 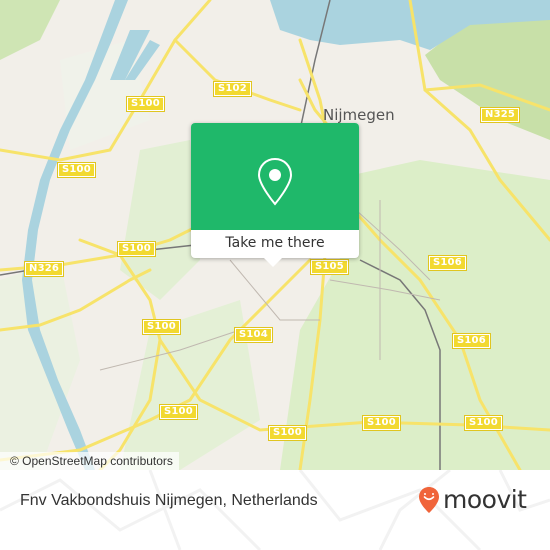 What do you see at coordinates (485, 499) in the screenshot?
I see `brand-name: moovit` at bounding box center [485, 499].